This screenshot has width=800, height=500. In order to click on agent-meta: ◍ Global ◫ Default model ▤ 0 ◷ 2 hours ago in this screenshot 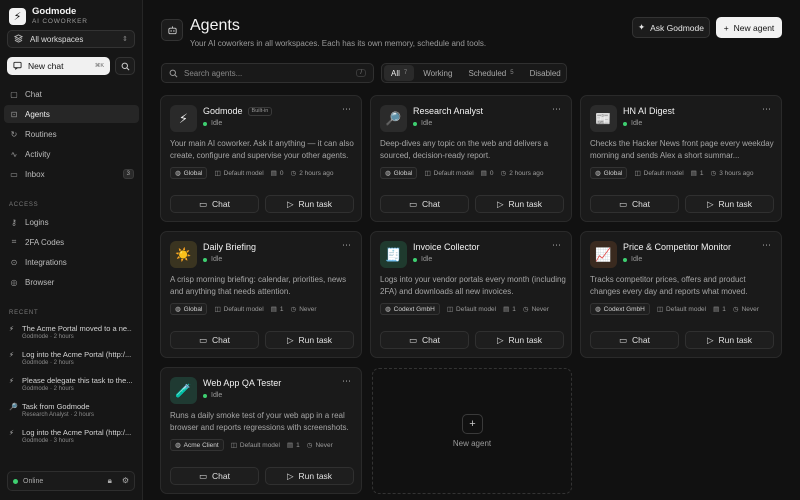, I will do `click(252, 173)`.